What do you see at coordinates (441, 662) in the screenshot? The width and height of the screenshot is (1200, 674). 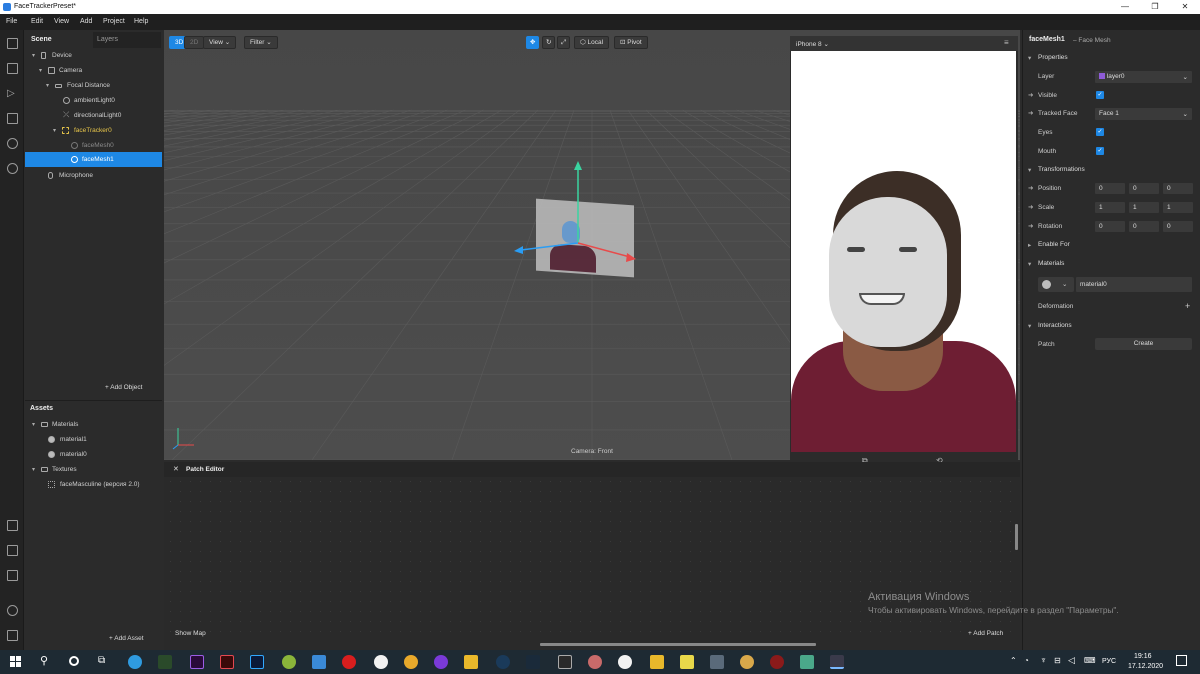 I see `podcast-icon` at bounding box center [441, 662].